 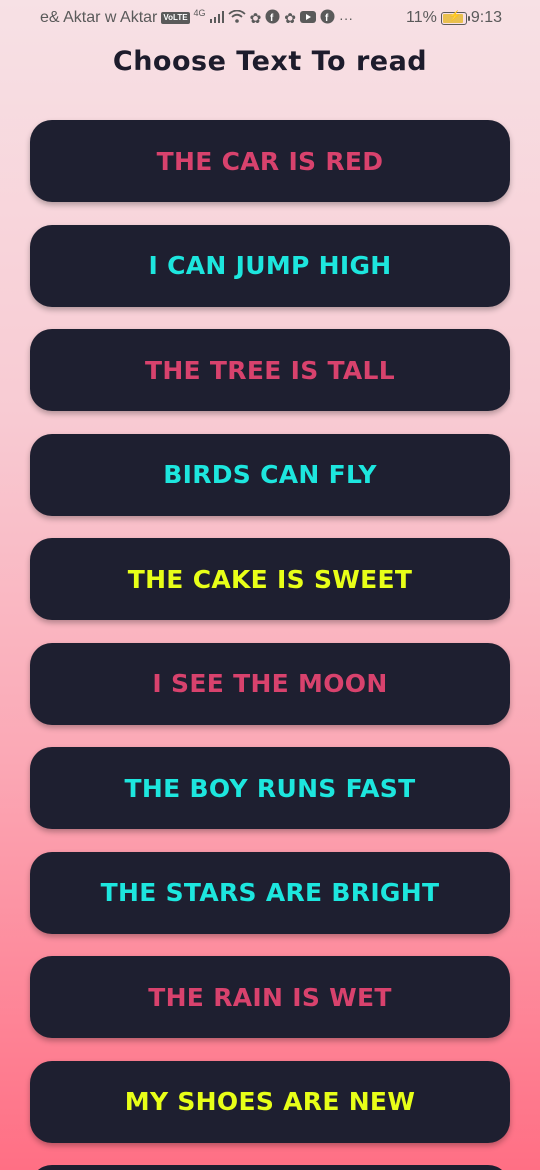 I want to click on status-right: 11% ⚡ 9:13, so click(x=454, y=18).